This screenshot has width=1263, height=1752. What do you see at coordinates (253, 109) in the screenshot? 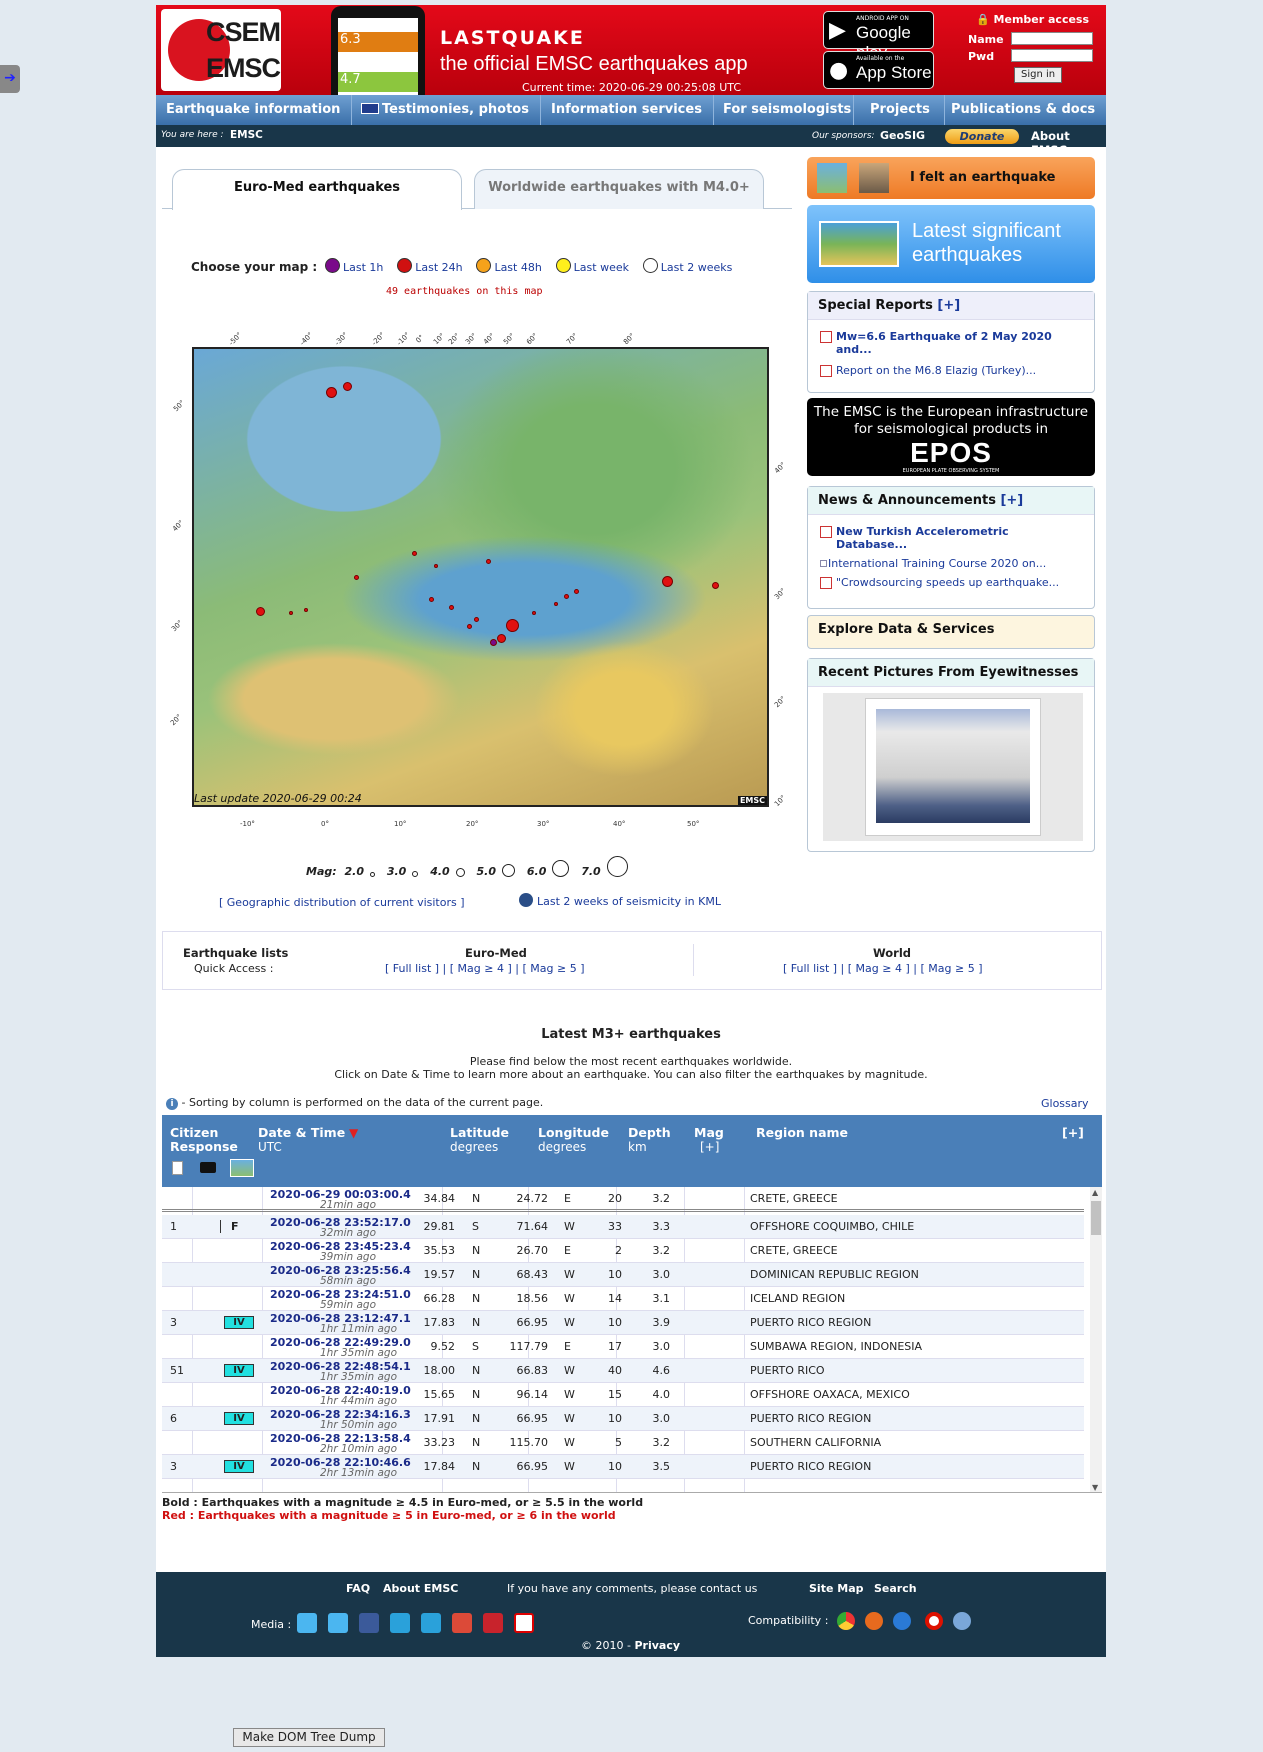
I see `nav-earthquake-information: Earthquake information` at bounding box center [253, 109].